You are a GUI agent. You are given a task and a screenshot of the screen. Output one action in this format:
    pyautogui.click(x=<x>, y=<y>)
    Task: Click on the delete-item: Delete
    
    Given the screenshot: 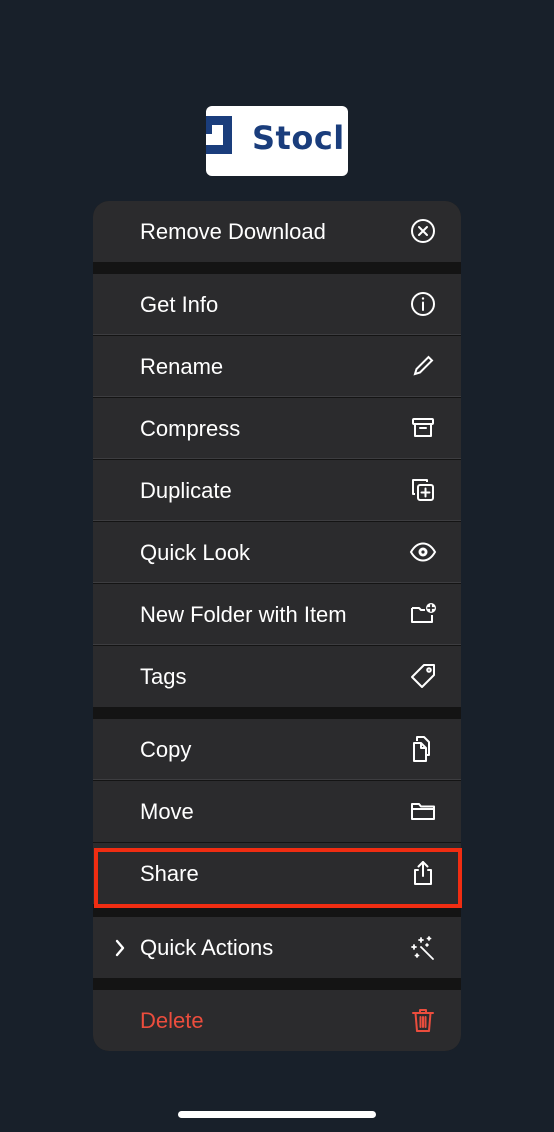 What is the action you would take?
    pyautogui.click(x=277, y=1020)
    